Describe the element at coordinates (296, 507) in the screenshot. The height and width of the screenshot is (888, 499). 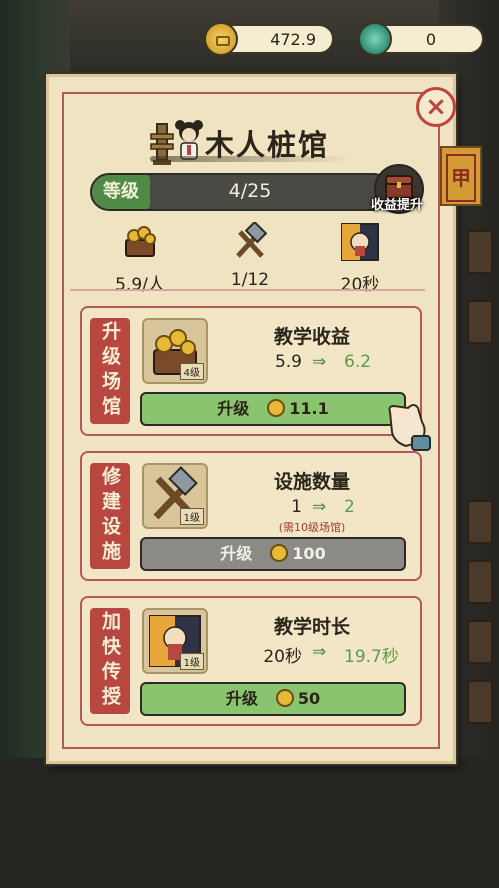
I see `current-value: 1` at that location.